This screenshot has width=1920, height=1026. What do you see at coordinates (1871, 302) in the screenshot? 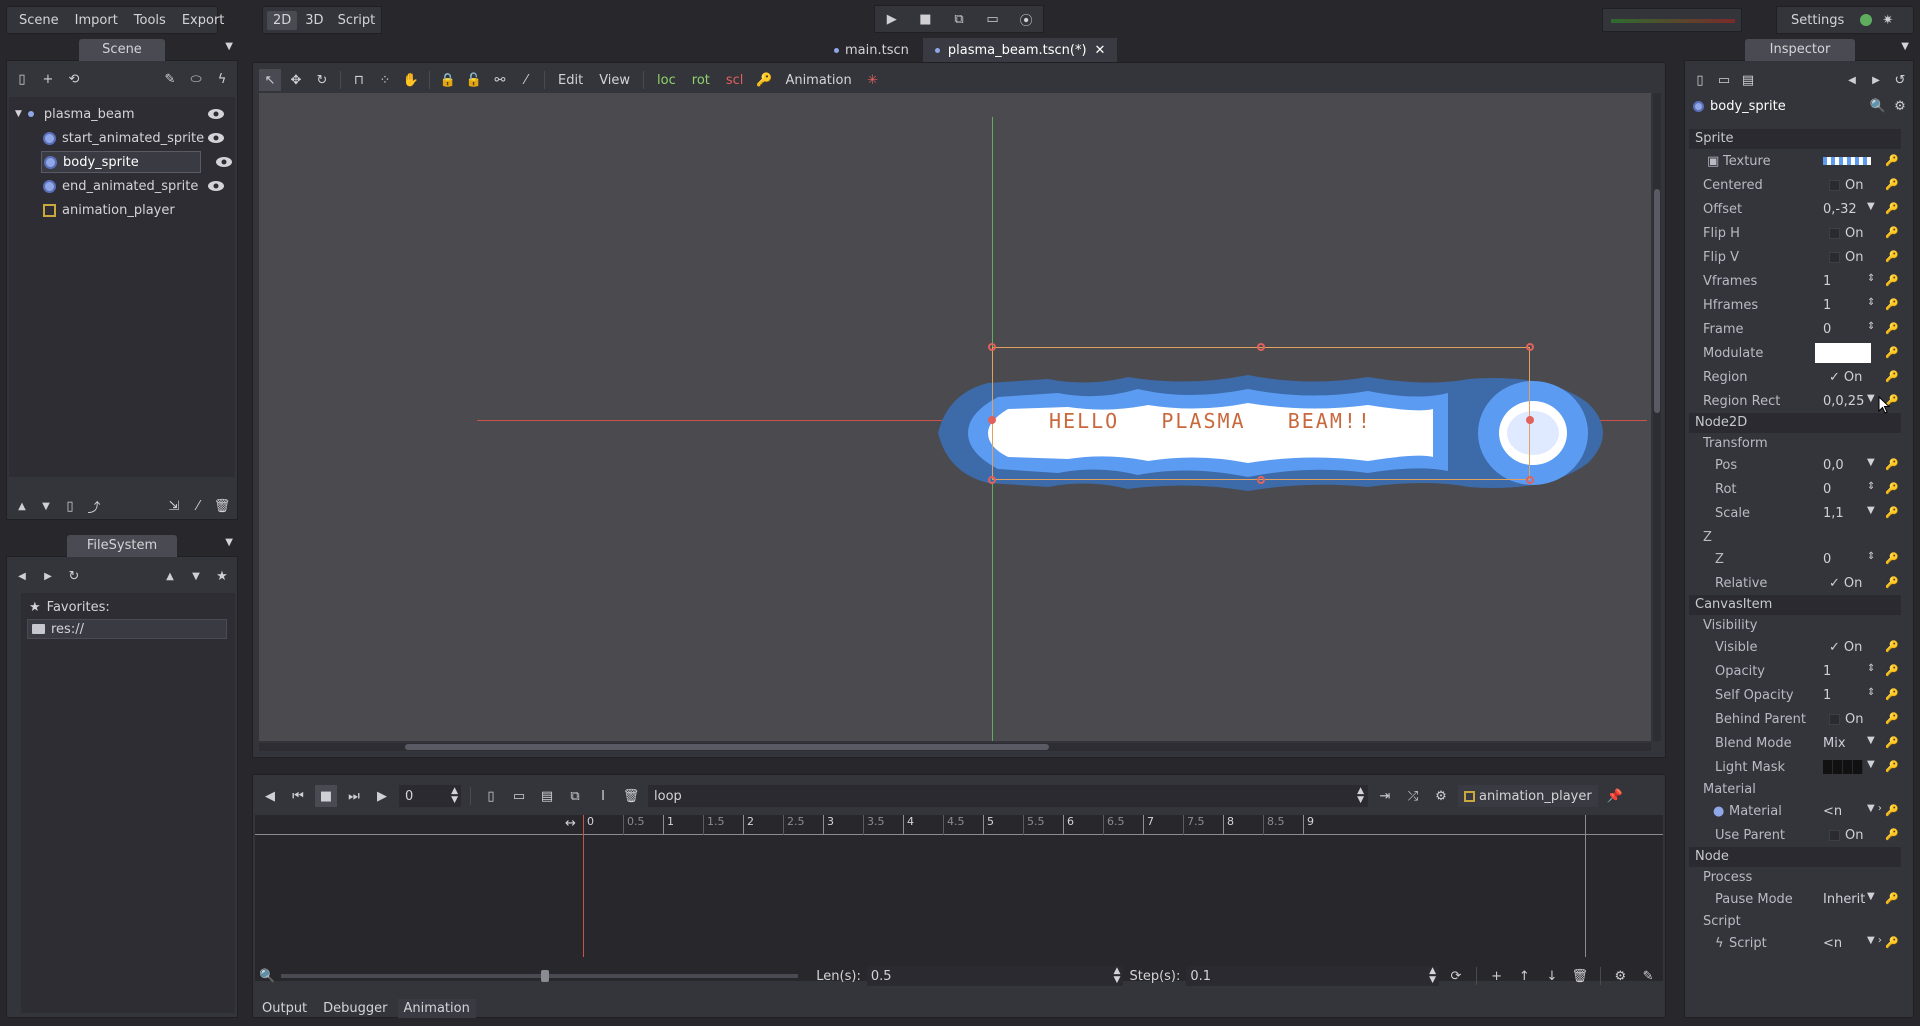
I see `spin-arrows-icon: ⇕` at bounding box center [1871, 302].